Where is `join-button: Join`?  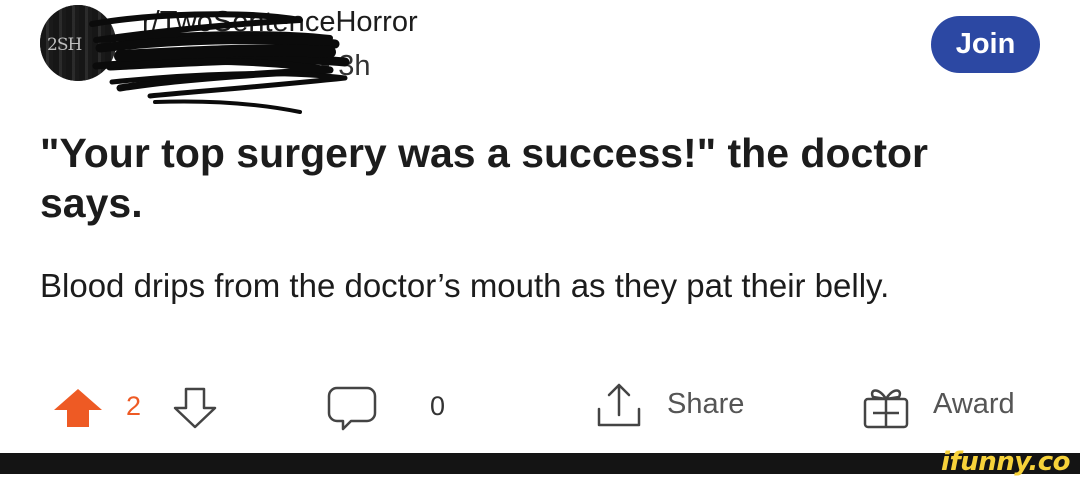
join-button: Join is located at coordinates (985, 44).